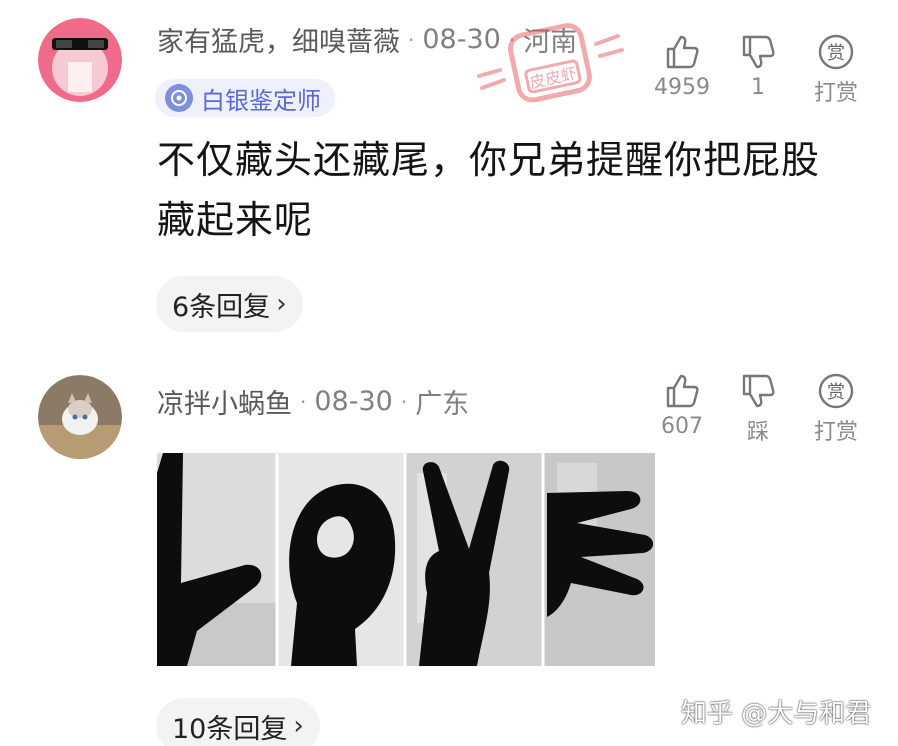 This screenshot has width=898, height=746. I want to click on like-button: 607, so click(682, 405).